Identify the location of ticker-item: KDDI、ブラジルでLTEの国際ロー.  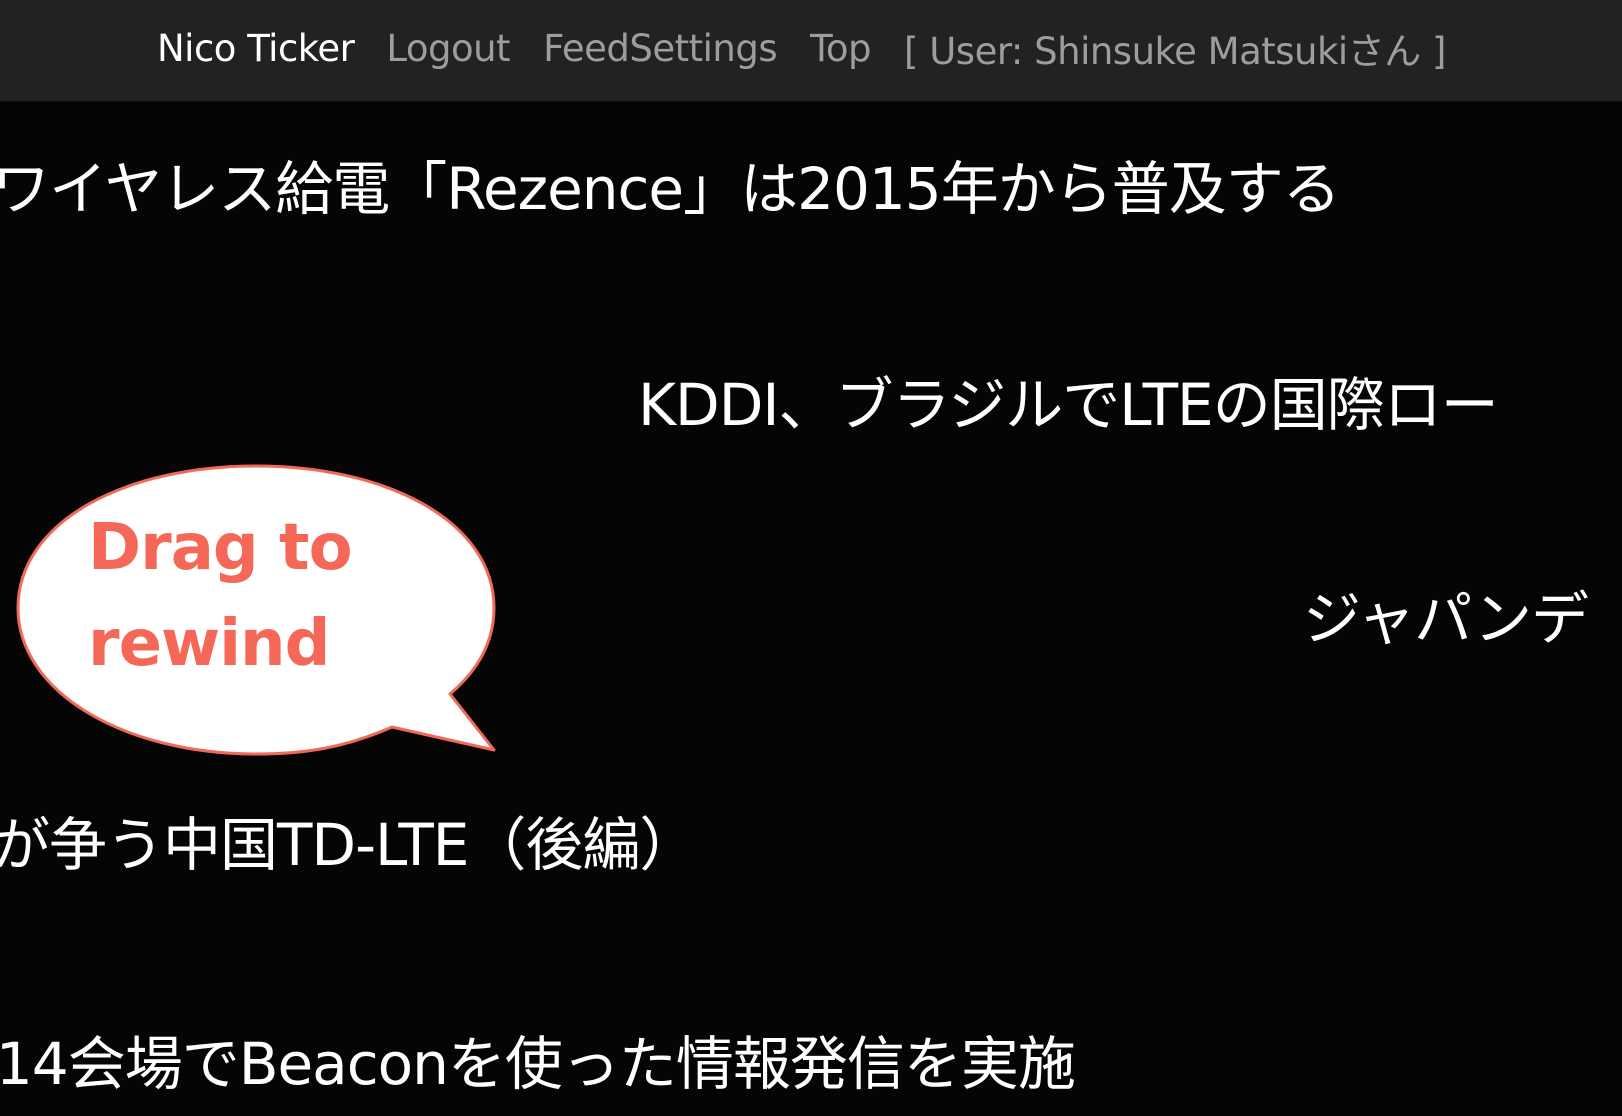
(1068, 405).